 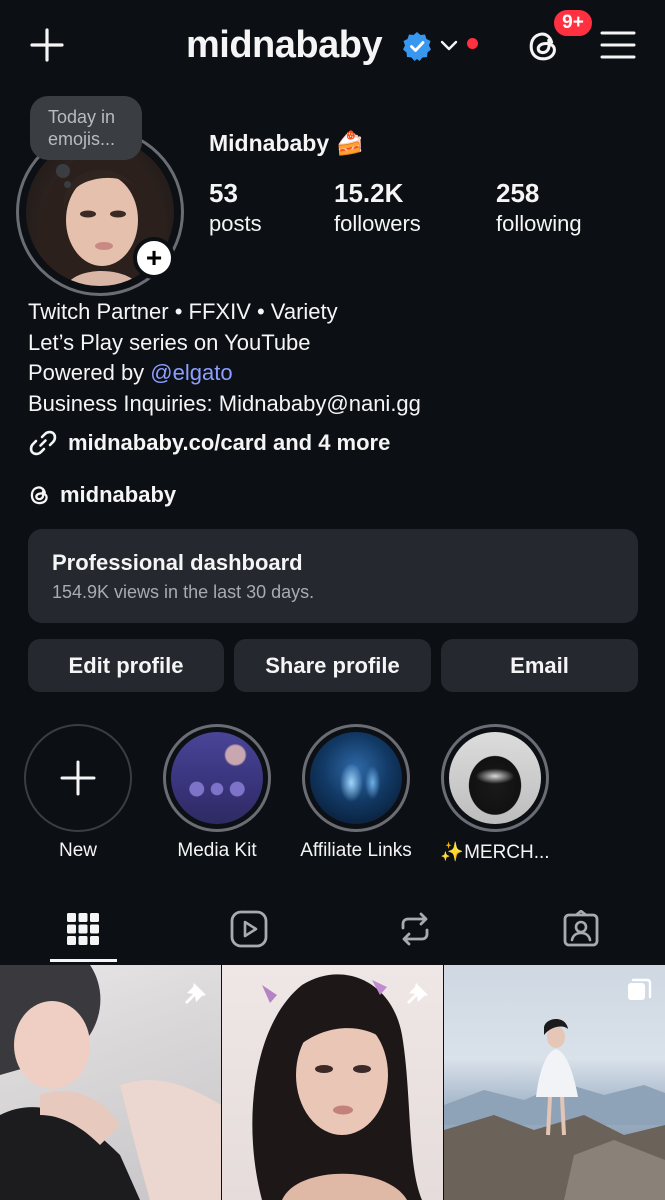 What do you see at coordinates (183, 311) in the screenshot?
I see `bio-line: Twitch Partner • FFXIV • Variety` at bounding box center [183, 311].